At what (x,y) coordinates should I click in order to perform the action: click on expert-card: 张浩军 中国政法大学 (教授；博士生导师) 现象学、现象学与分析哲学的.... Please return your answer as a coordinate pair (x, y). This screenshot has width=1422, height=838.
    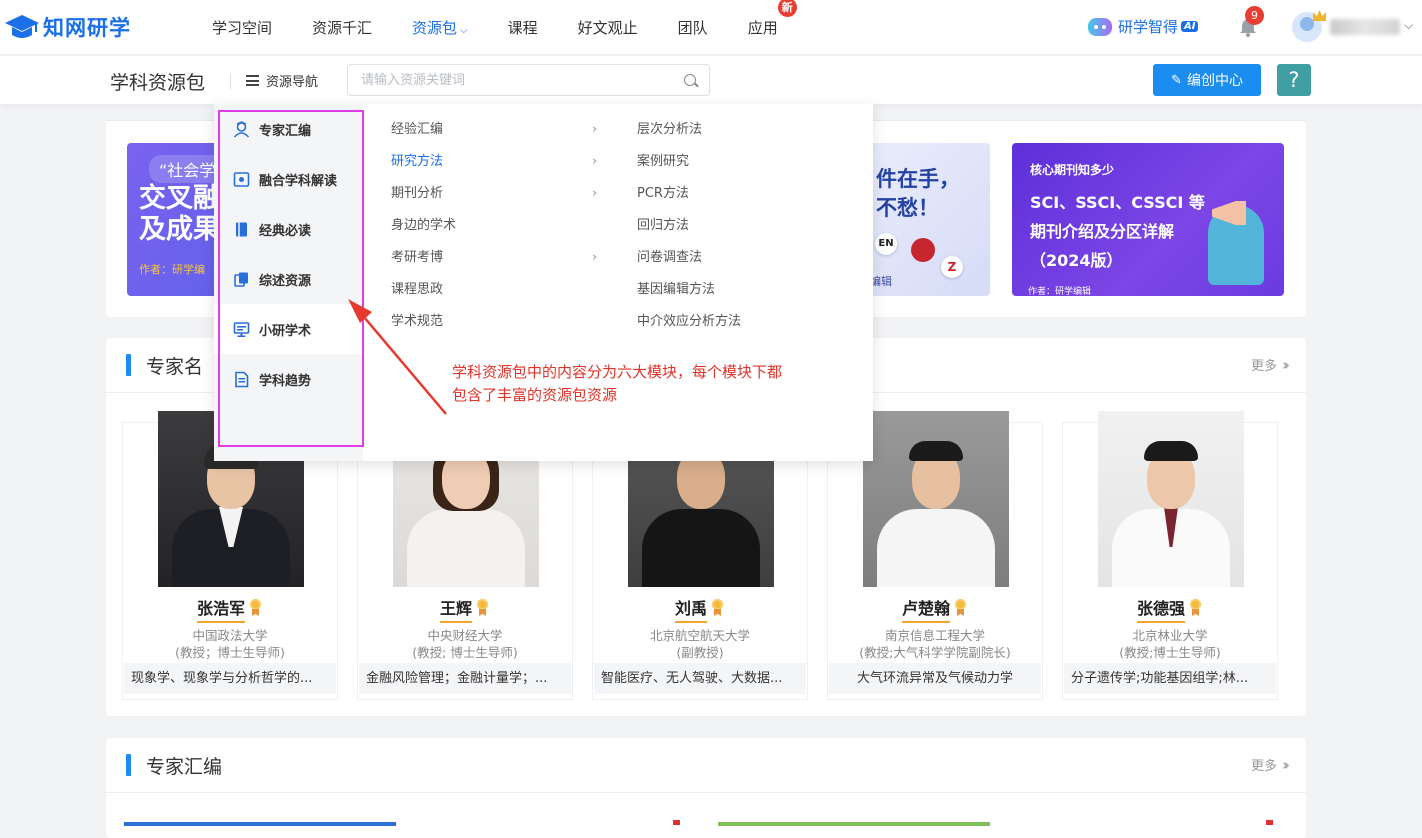
    Looking at the image, I should click on (230, 555).